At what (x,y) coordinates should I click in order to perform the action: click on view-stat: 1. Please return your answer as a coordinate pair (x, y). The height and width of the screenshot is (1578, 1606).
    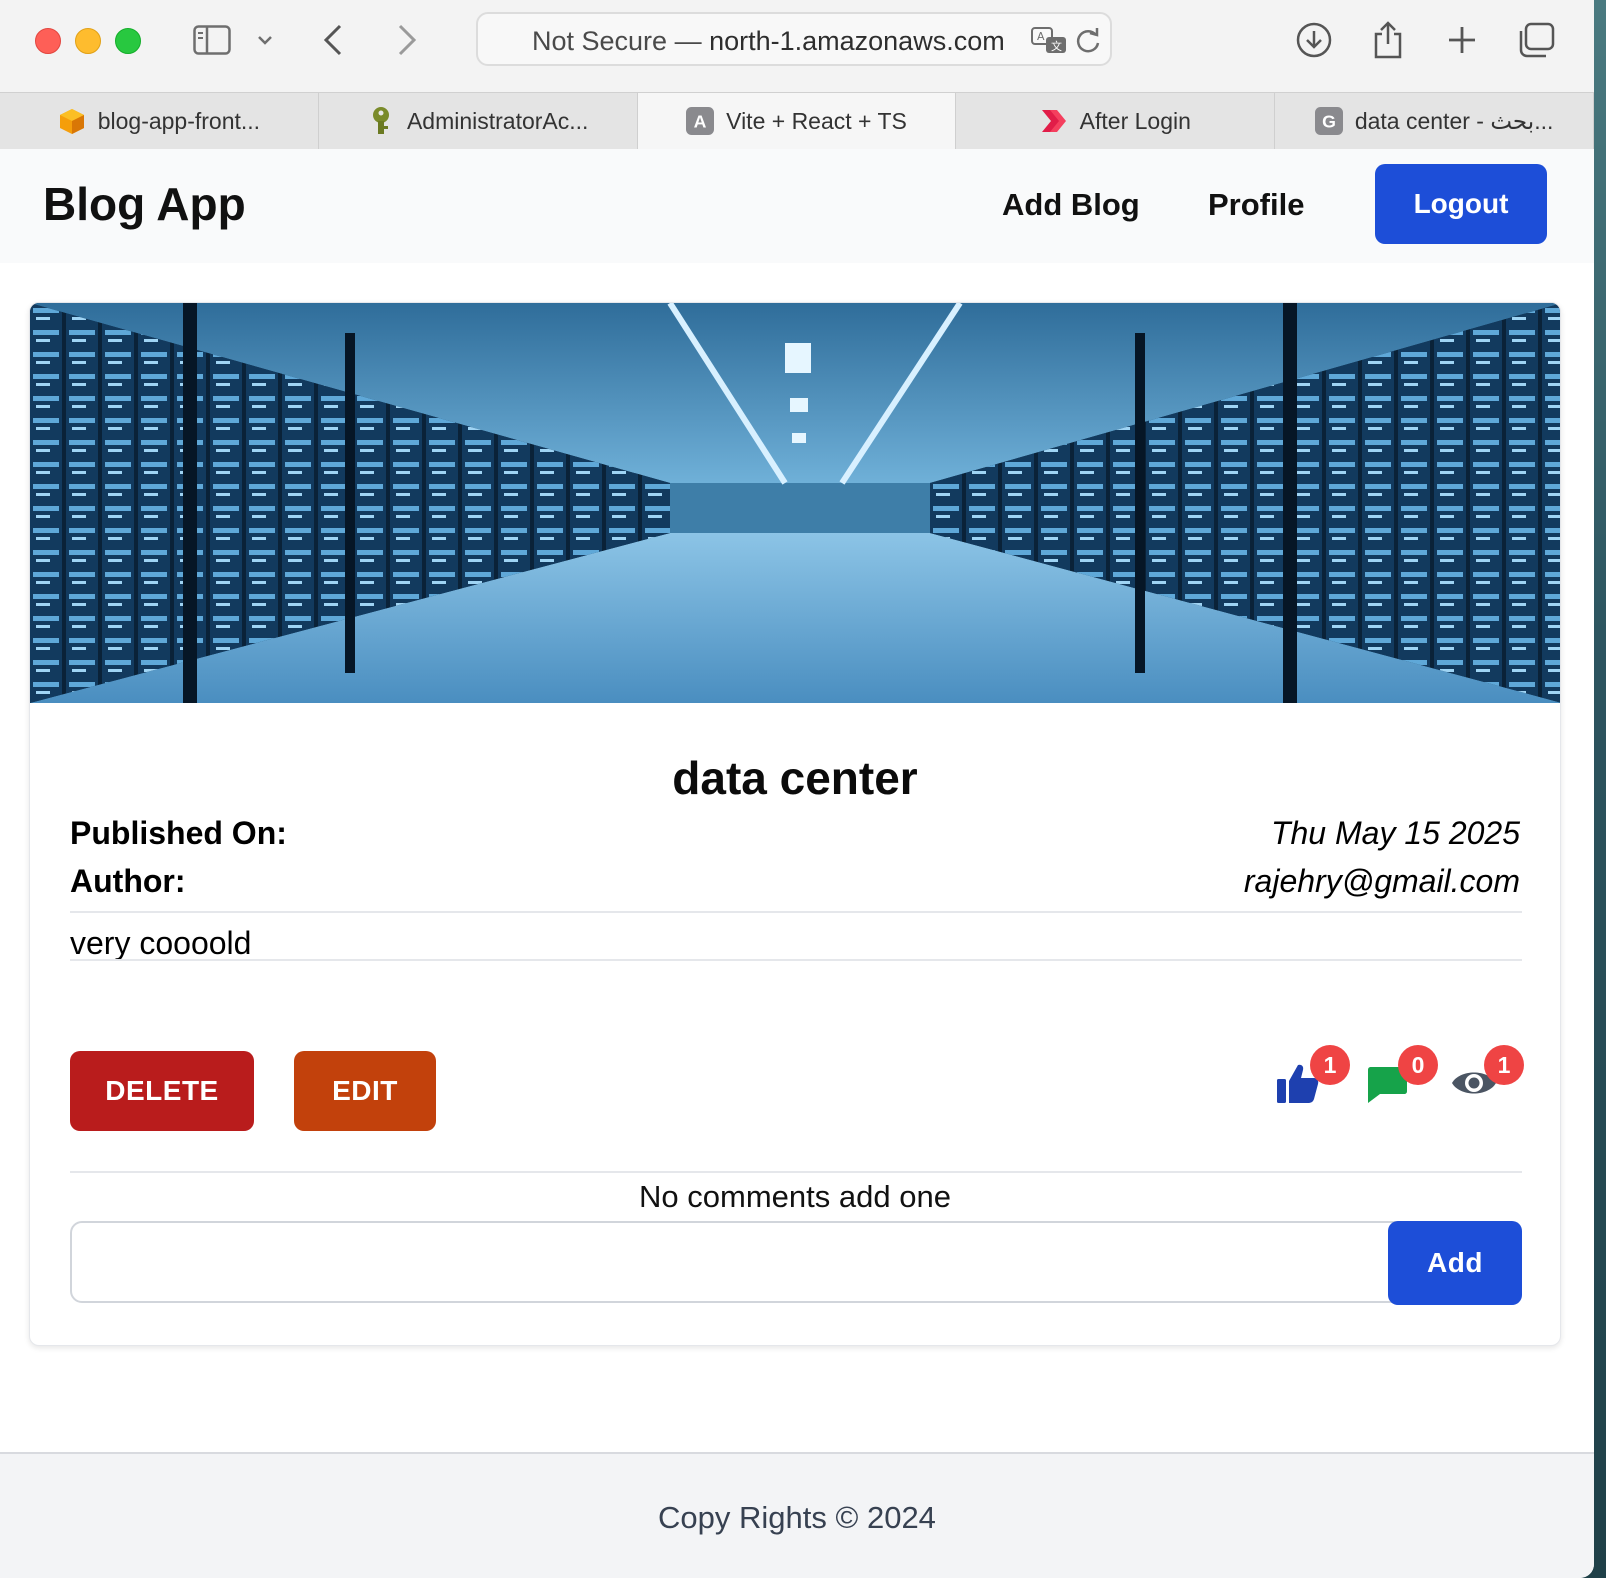
    Looking at the image, I should click on (1487, 1075).